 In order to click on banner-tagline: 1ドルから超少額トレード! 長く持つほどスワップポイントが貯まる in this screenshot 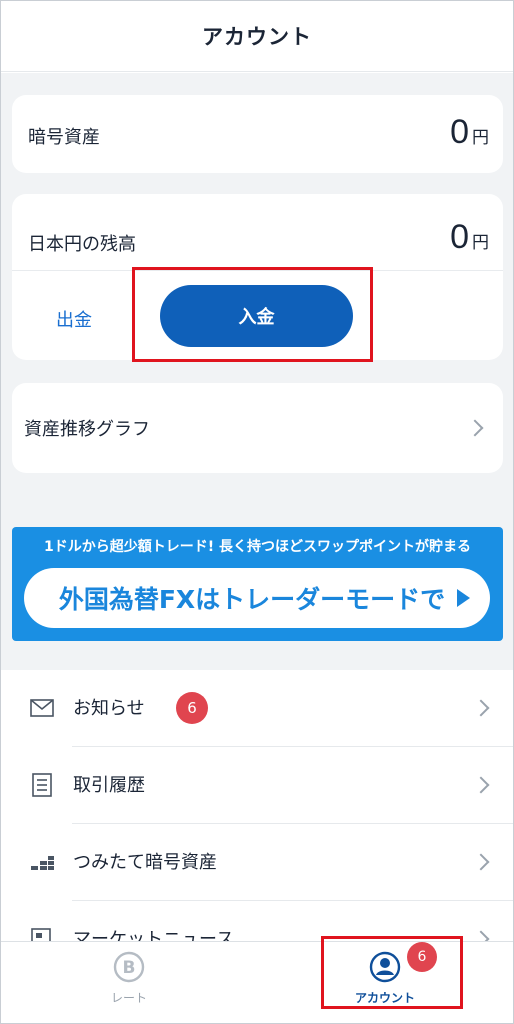, I will do `click(257, 547)`.